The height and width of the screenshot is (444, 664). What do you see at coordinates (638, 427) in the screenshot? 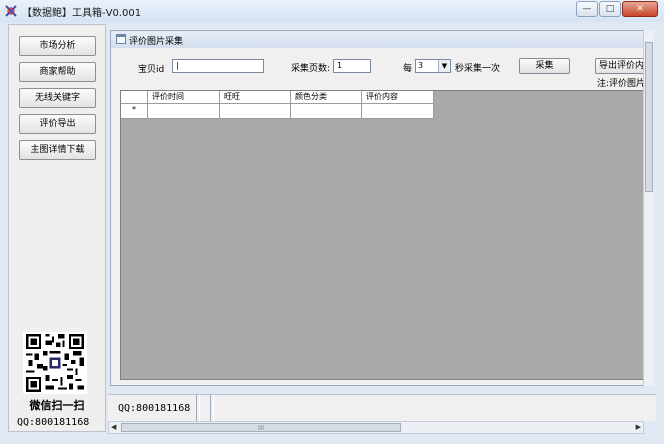
I see `scroll-right-icon: ▶` at bounding box center [638, 427].